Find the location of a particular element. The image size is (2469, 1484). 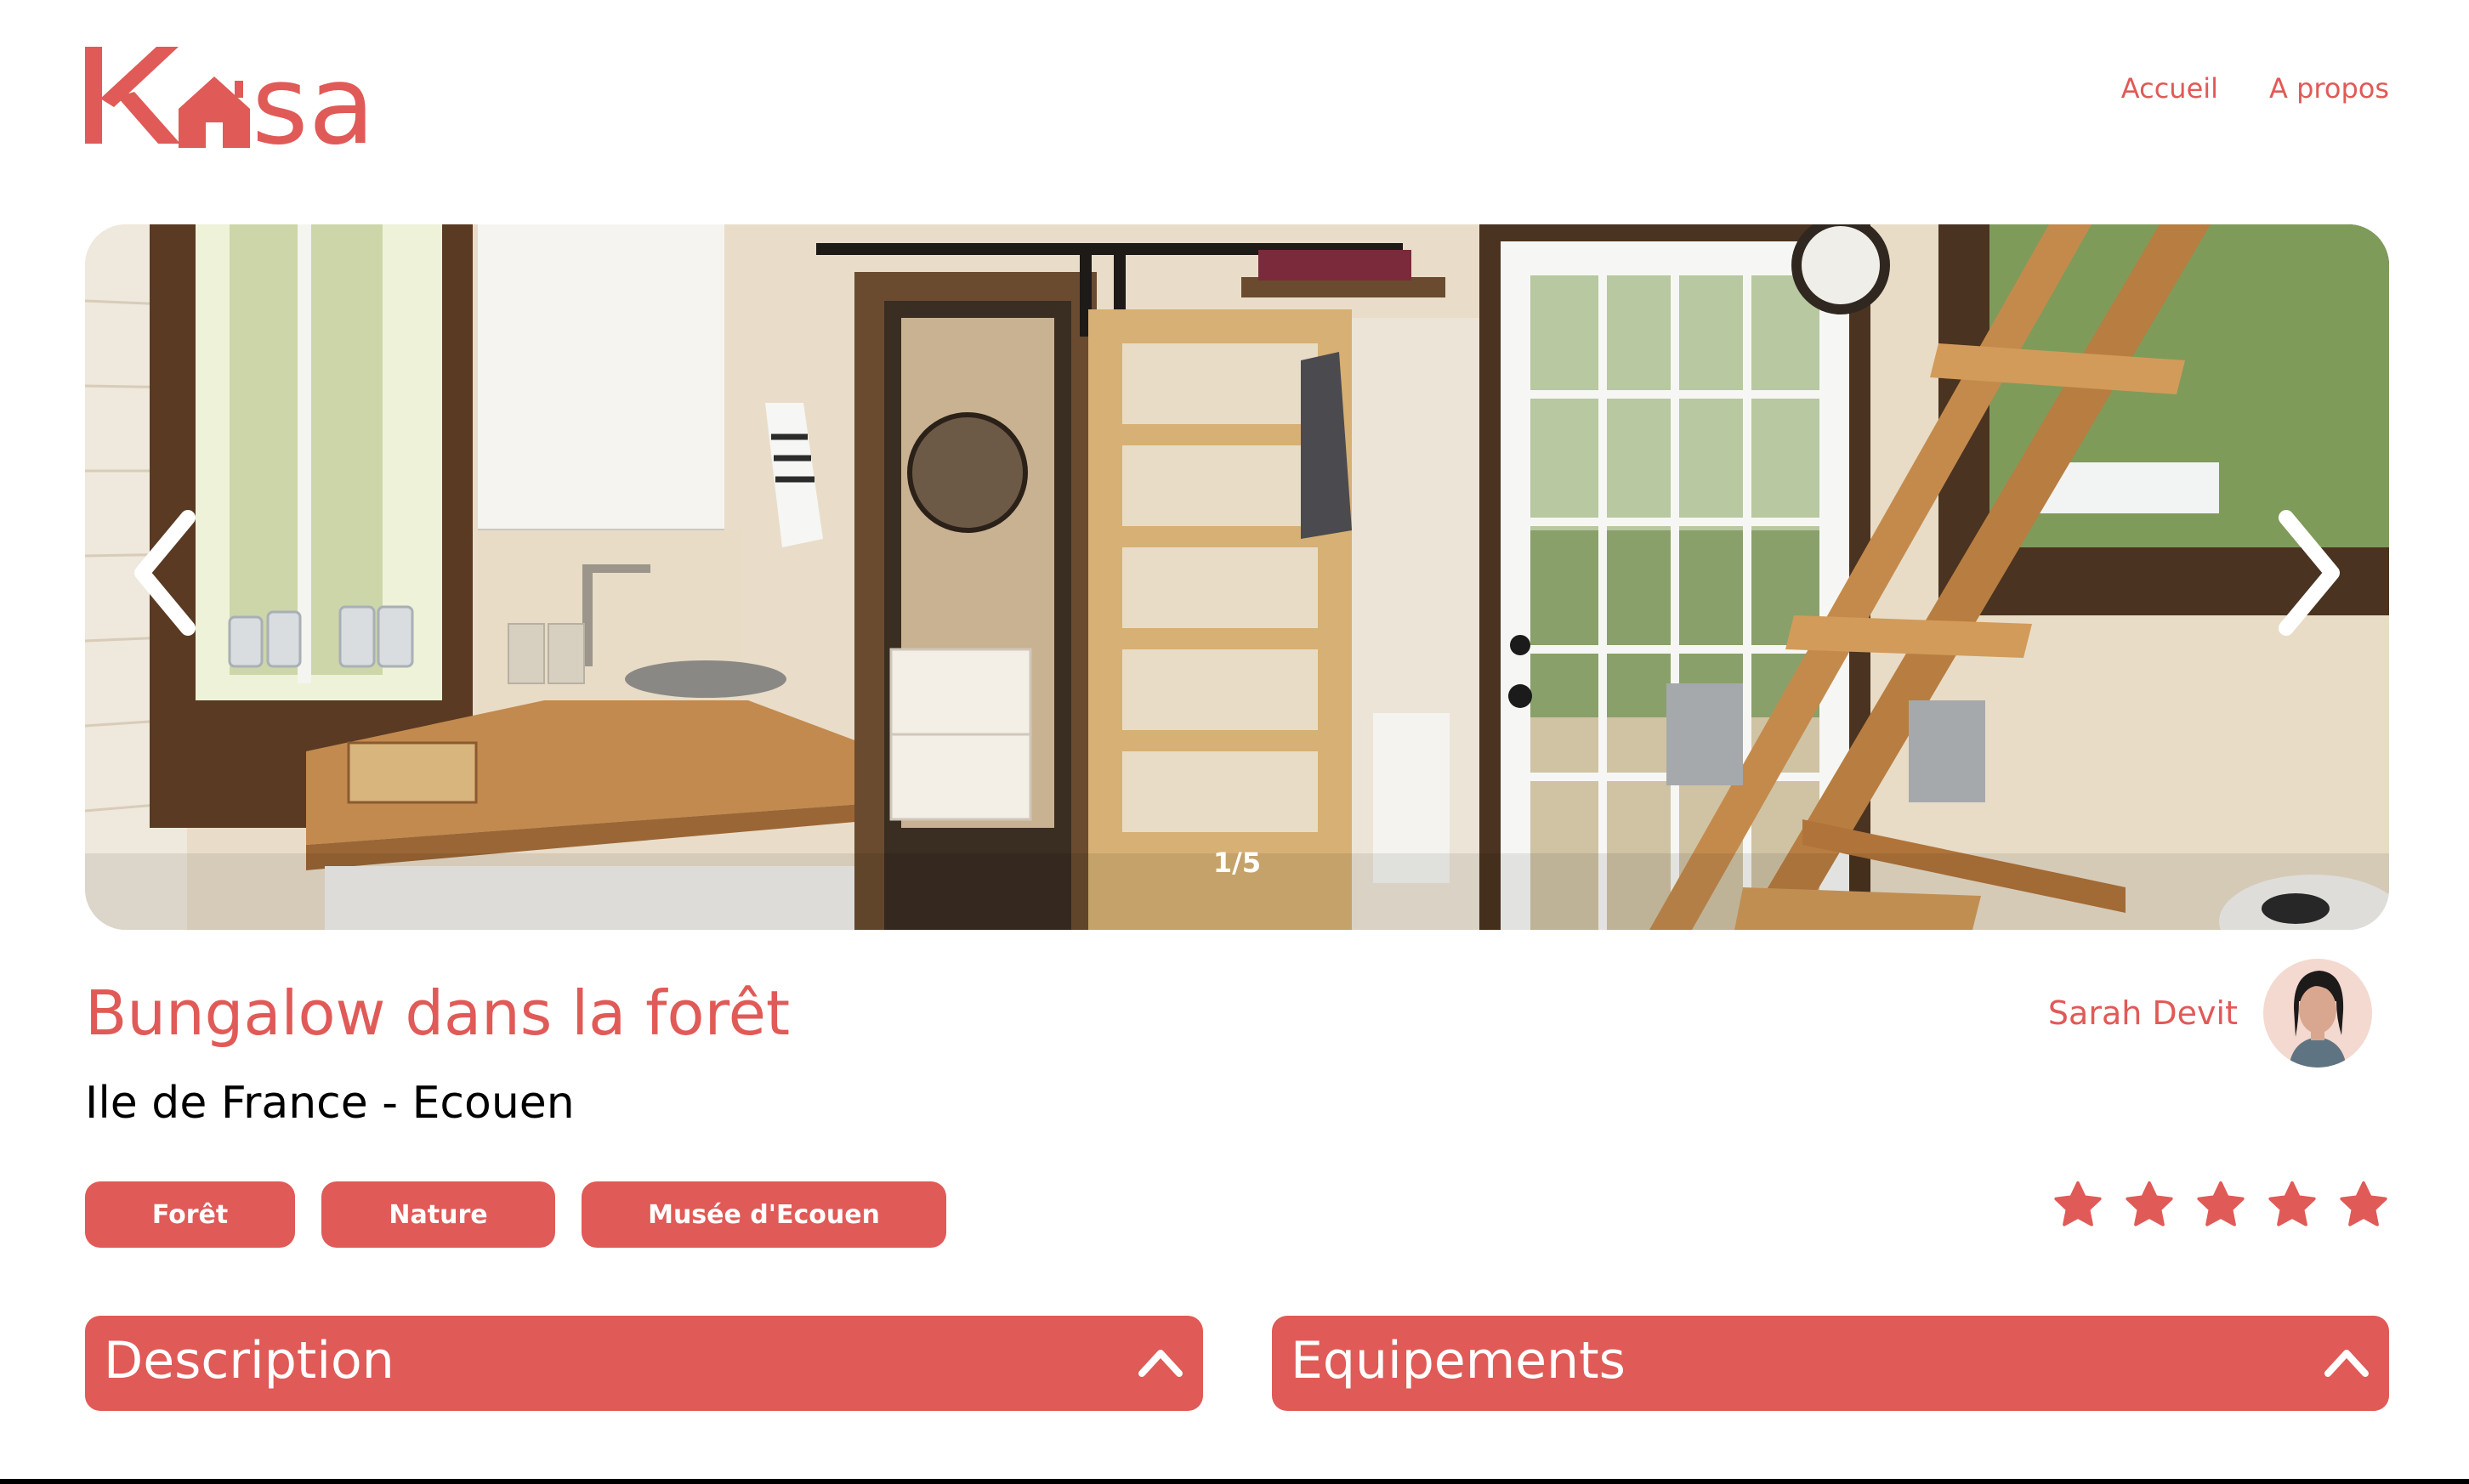

equipments-collapse: Equipements is located at coordinates (1831, 1363).